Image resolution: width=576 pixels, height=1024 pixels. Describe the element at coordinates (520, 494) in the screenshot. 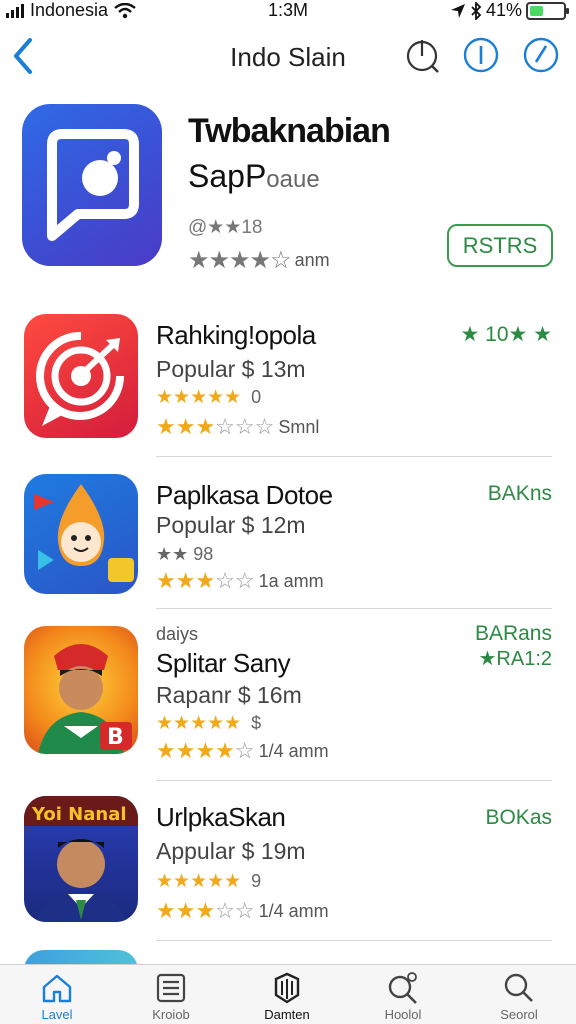

I see `get-button: BAKns` at that location.